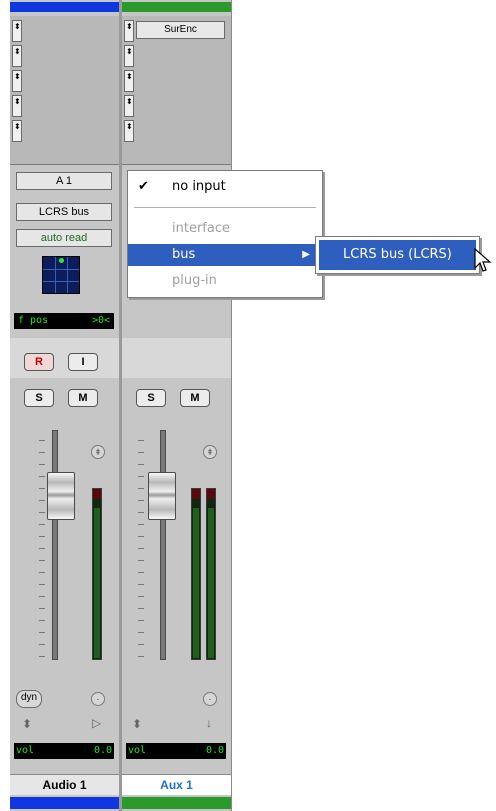 The image size is (496, 811). I want to click on check-icon: ✔, so click(143, 186).